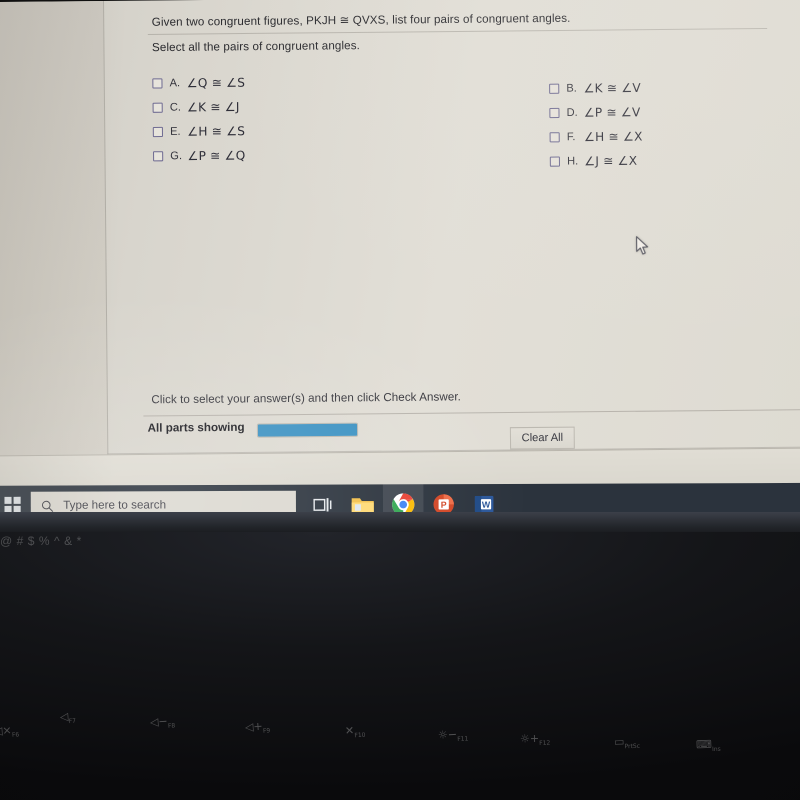  What do you see at coordinates (115, 505) in the screenshot?
I see `search-placeholder: Type here to search` at bounding box center [115, 505].